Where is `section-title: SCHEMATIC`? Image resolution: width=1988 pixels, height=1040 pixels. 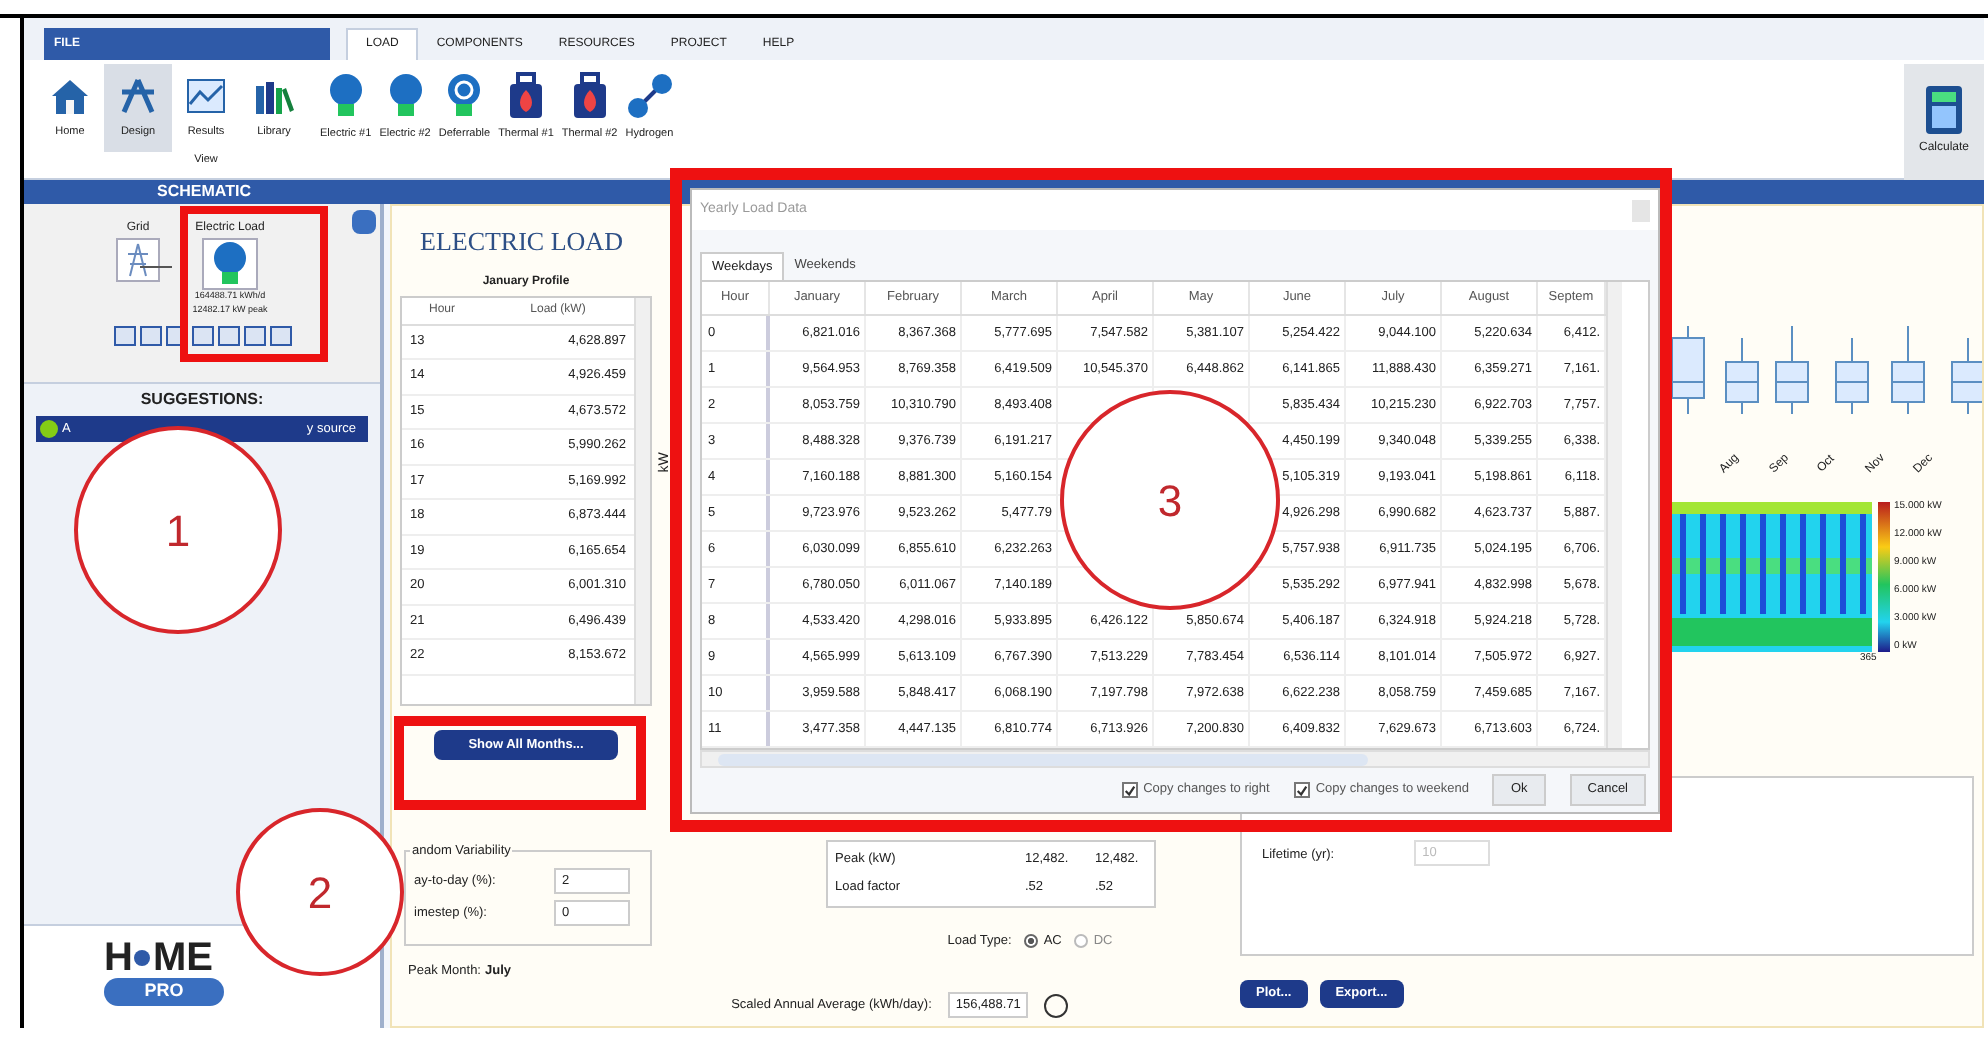 section-title: SCHEMATIC is located at coordinates (204, 192).